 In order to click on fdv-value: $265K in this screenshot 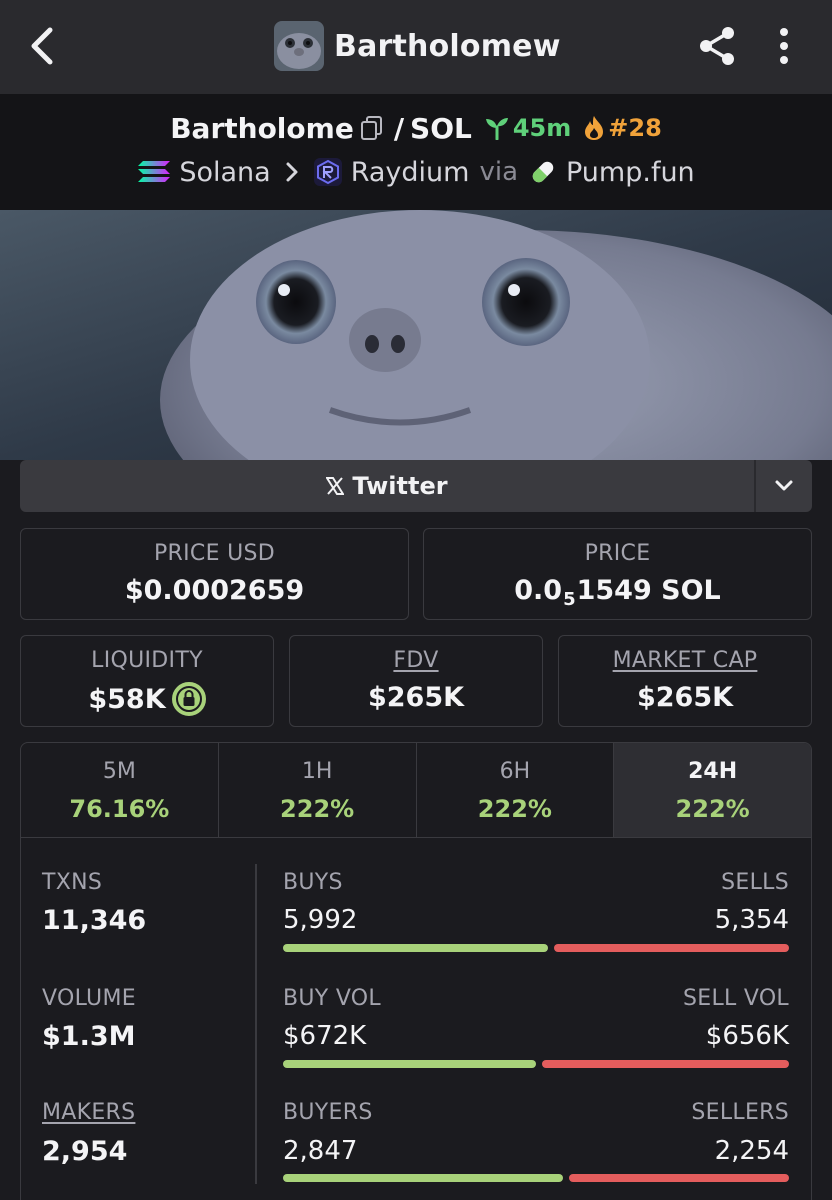, I will do `click(416, 697)`.